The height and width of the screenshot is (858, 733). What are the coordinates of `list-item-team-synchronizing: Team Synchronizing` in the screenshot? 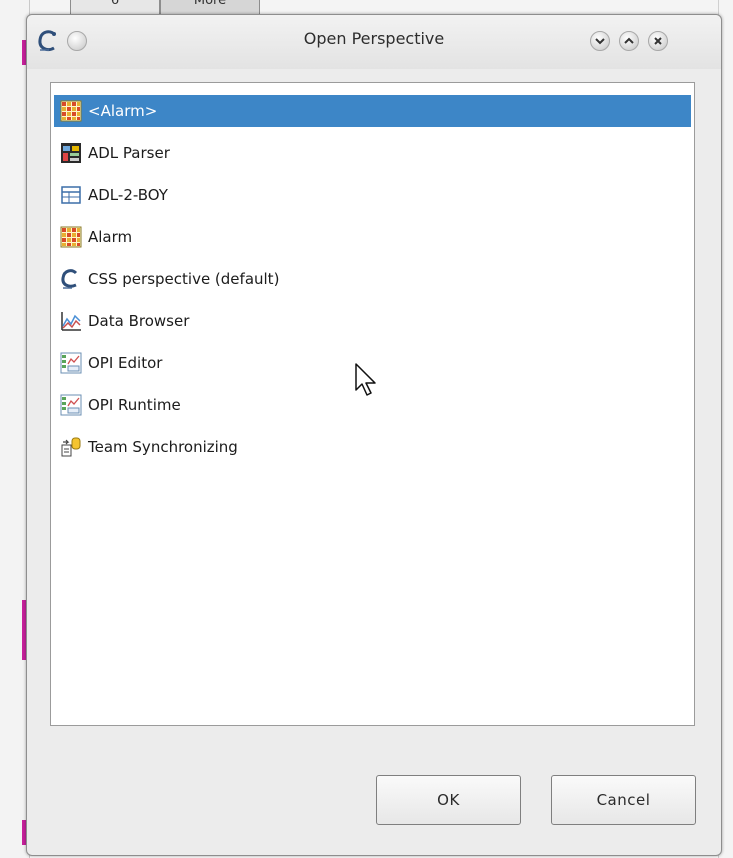 It's located at (372, 447).